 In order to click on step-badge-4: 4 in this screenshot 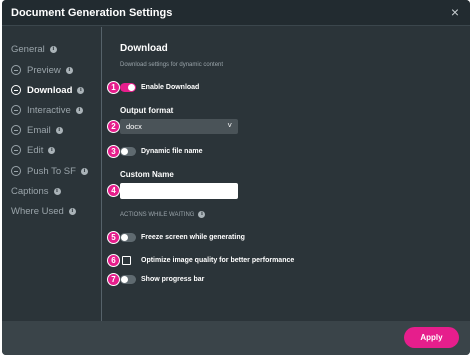, I will do `click(113, 190)`.